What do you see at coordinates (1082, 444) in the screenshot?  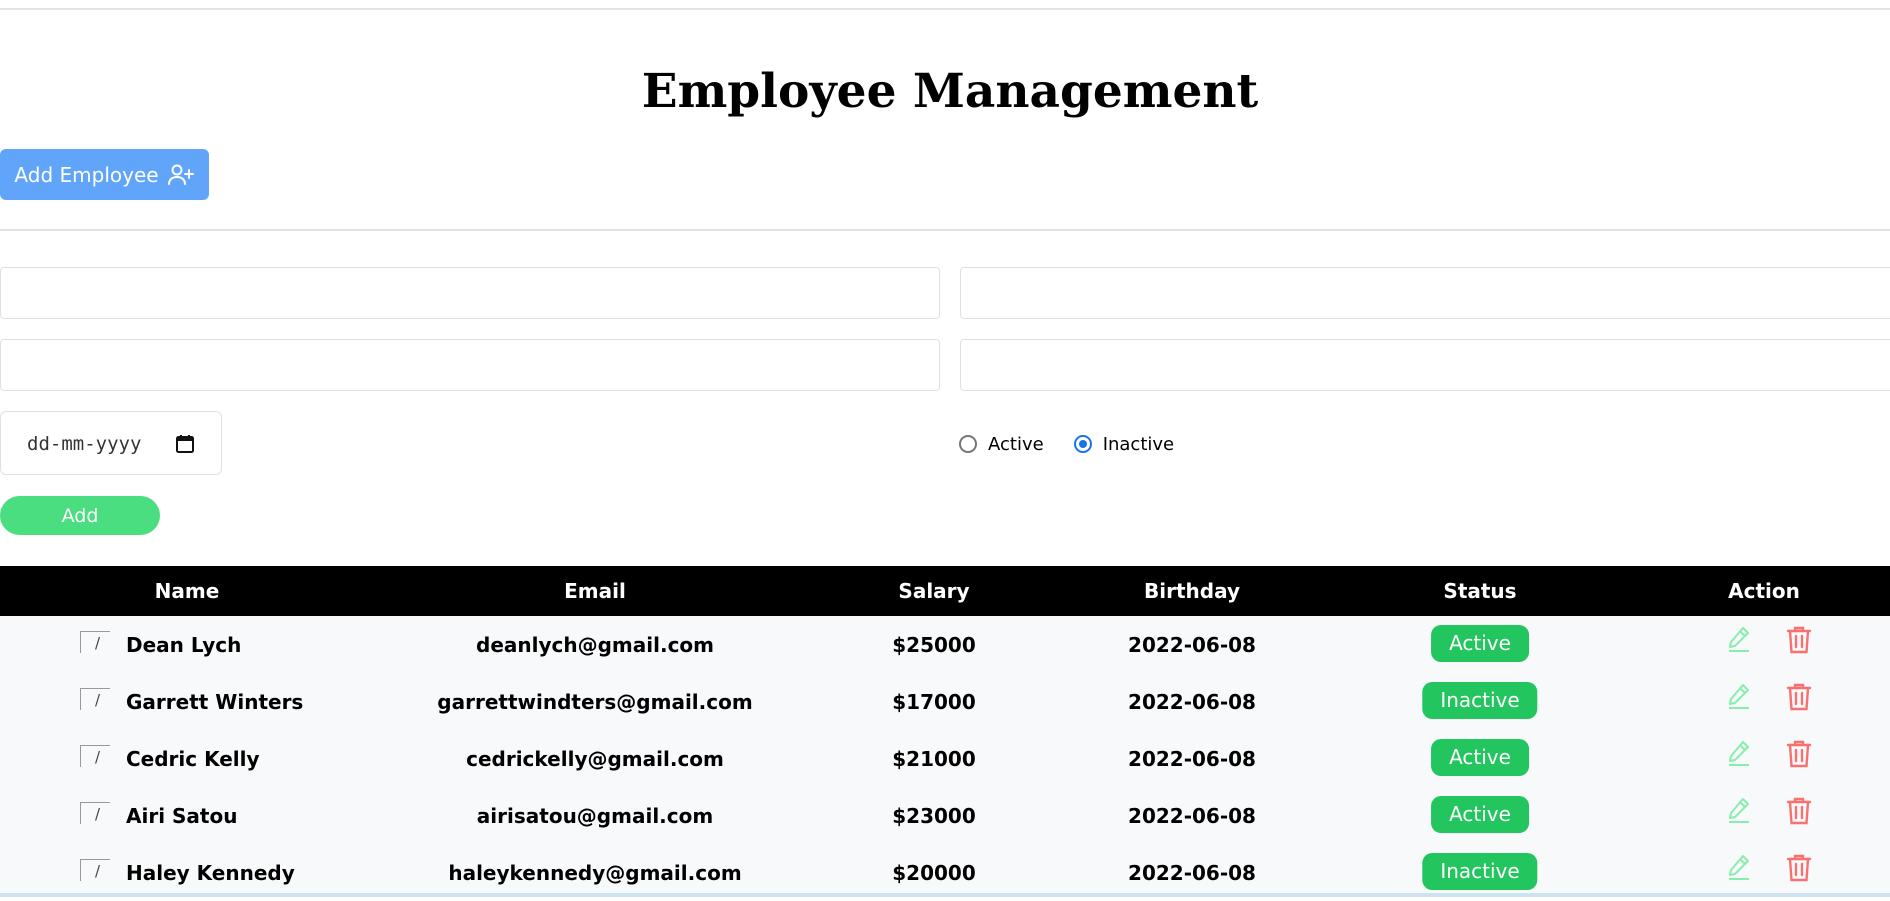 I see `inactive-radio` at bounding box center [1082, 444].